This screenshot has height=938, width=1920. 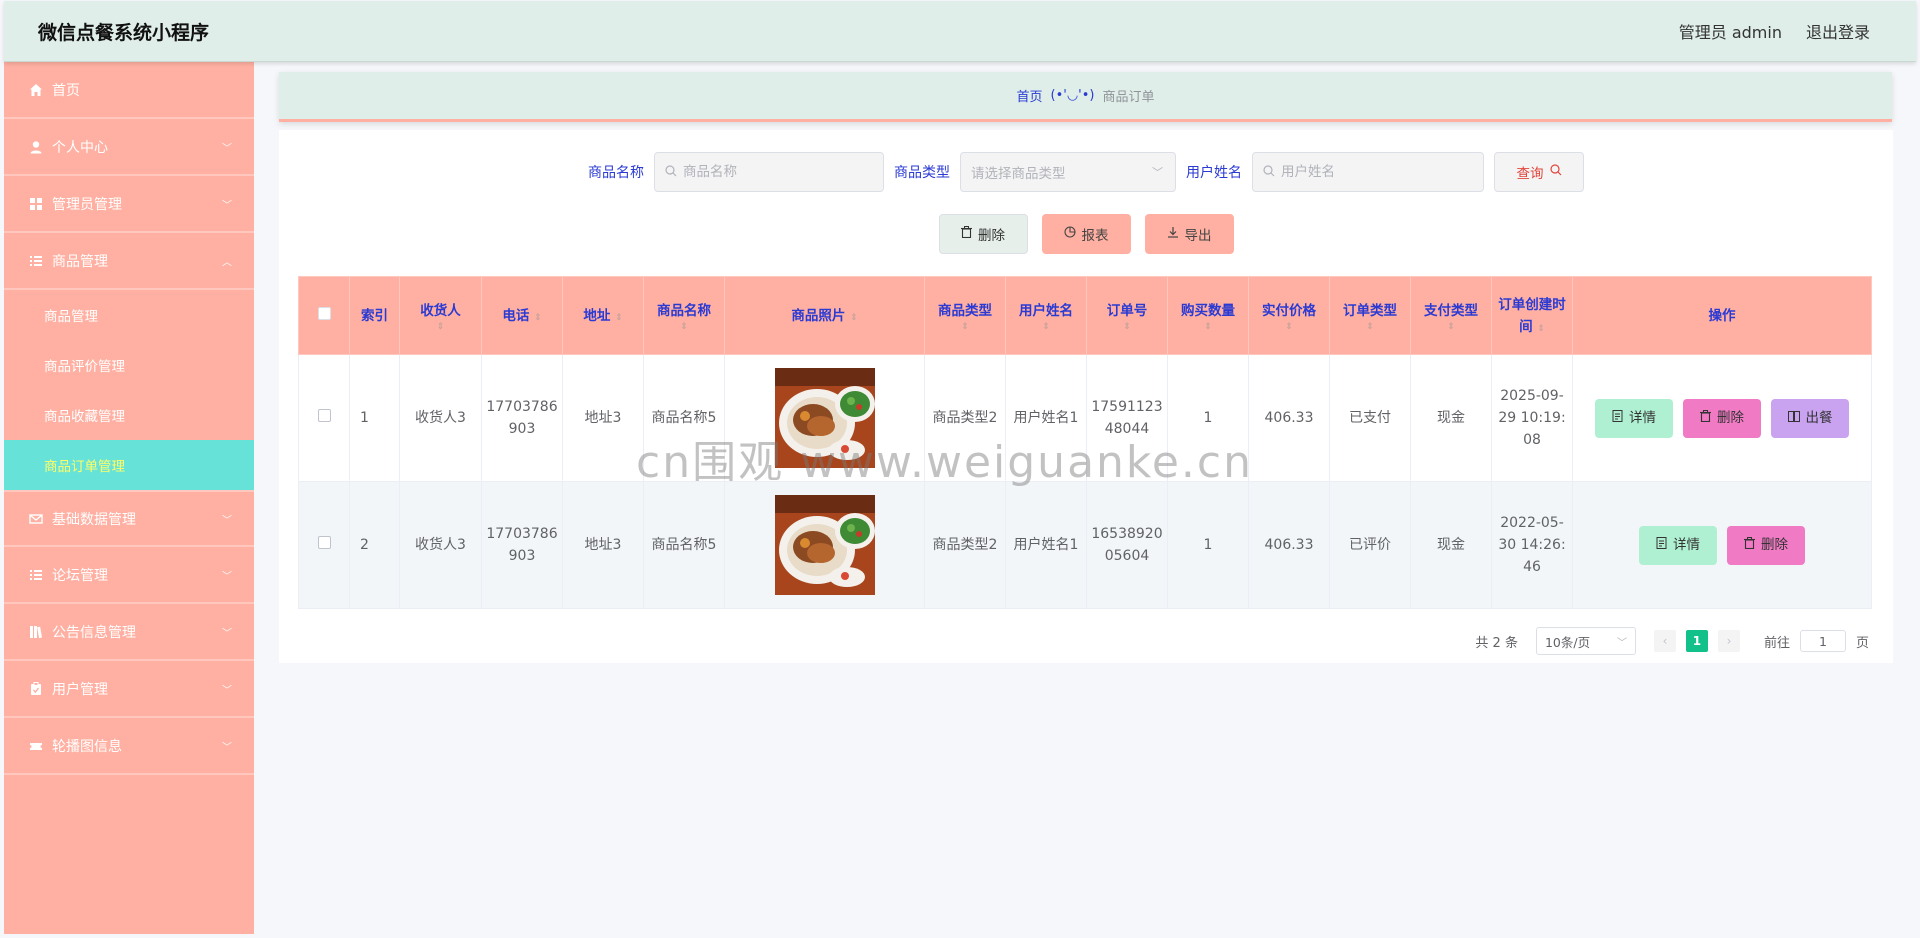 What do you see at coordinates (129, 575) in the screenshot?
I see `sidebar-item-forum: 论坛管理 ﹀` at bounding box center [129, 575].